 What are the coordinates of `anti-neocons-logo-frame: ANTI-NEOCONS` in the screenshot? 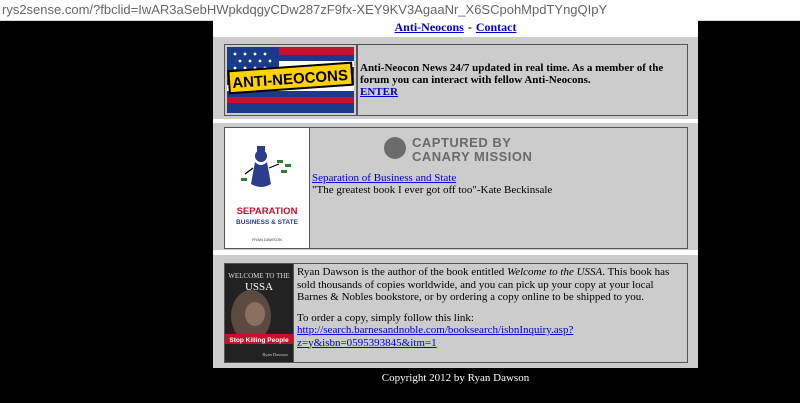 It's located at (290, 80).